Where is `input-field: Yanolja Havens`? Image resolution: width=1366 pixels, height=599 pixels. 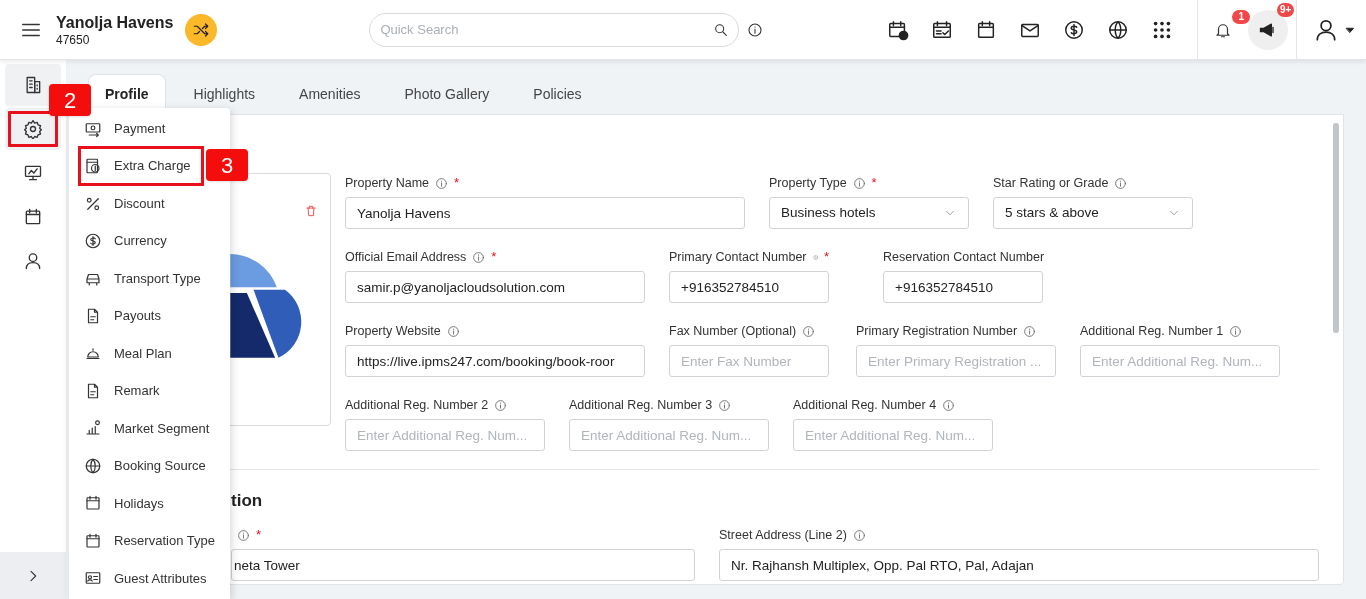
input-field: Yanolja Havens is located at coordinates (545, 213).